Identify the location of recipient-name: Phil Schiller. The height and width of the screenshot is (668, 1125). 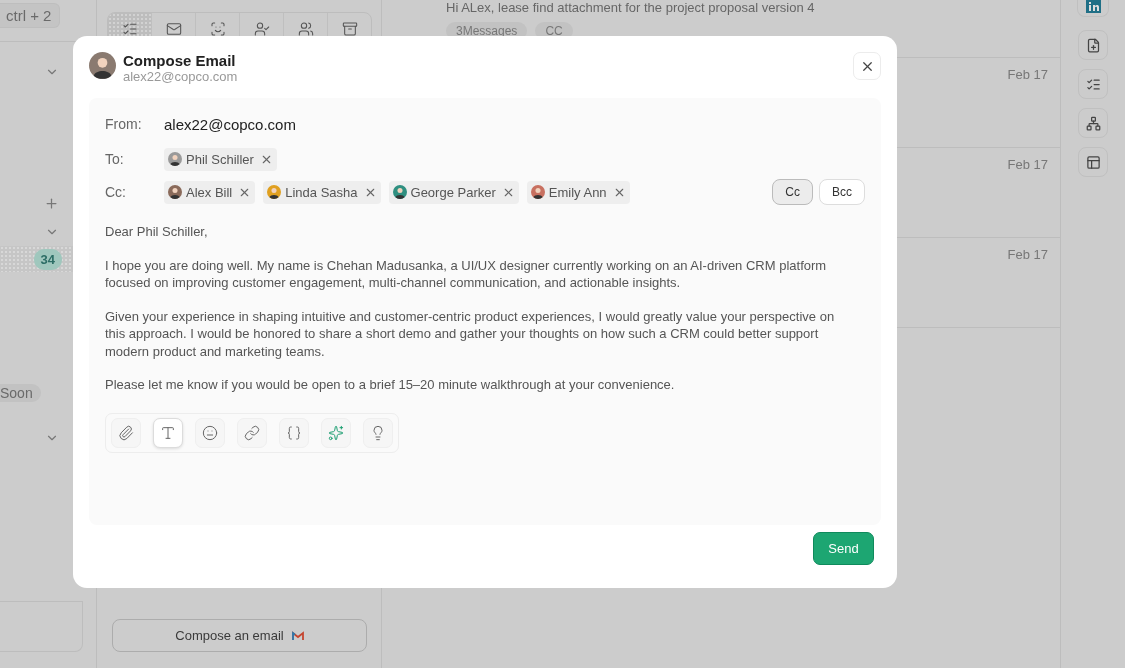
(220, 159).